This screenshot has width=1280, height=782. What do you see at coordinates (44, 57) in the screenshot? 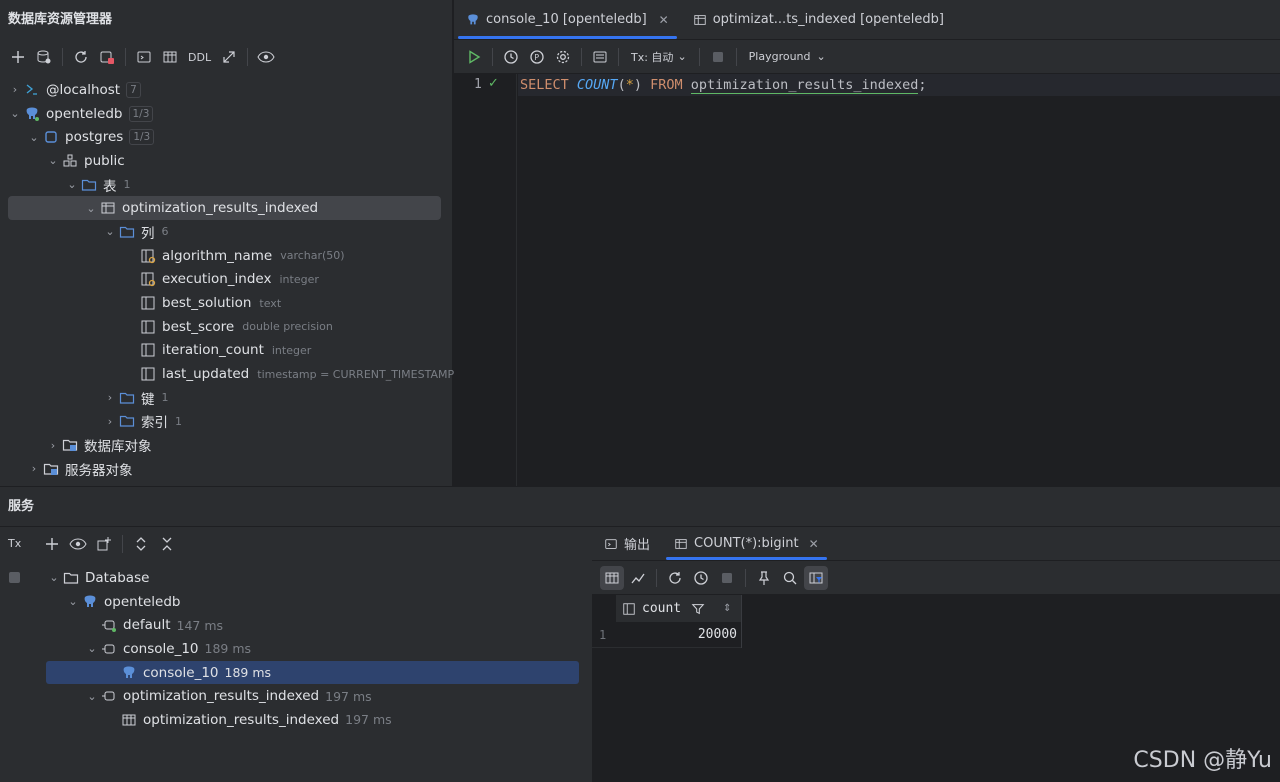
I see `data-source-properties-icon` at bounding box center [44, 57].